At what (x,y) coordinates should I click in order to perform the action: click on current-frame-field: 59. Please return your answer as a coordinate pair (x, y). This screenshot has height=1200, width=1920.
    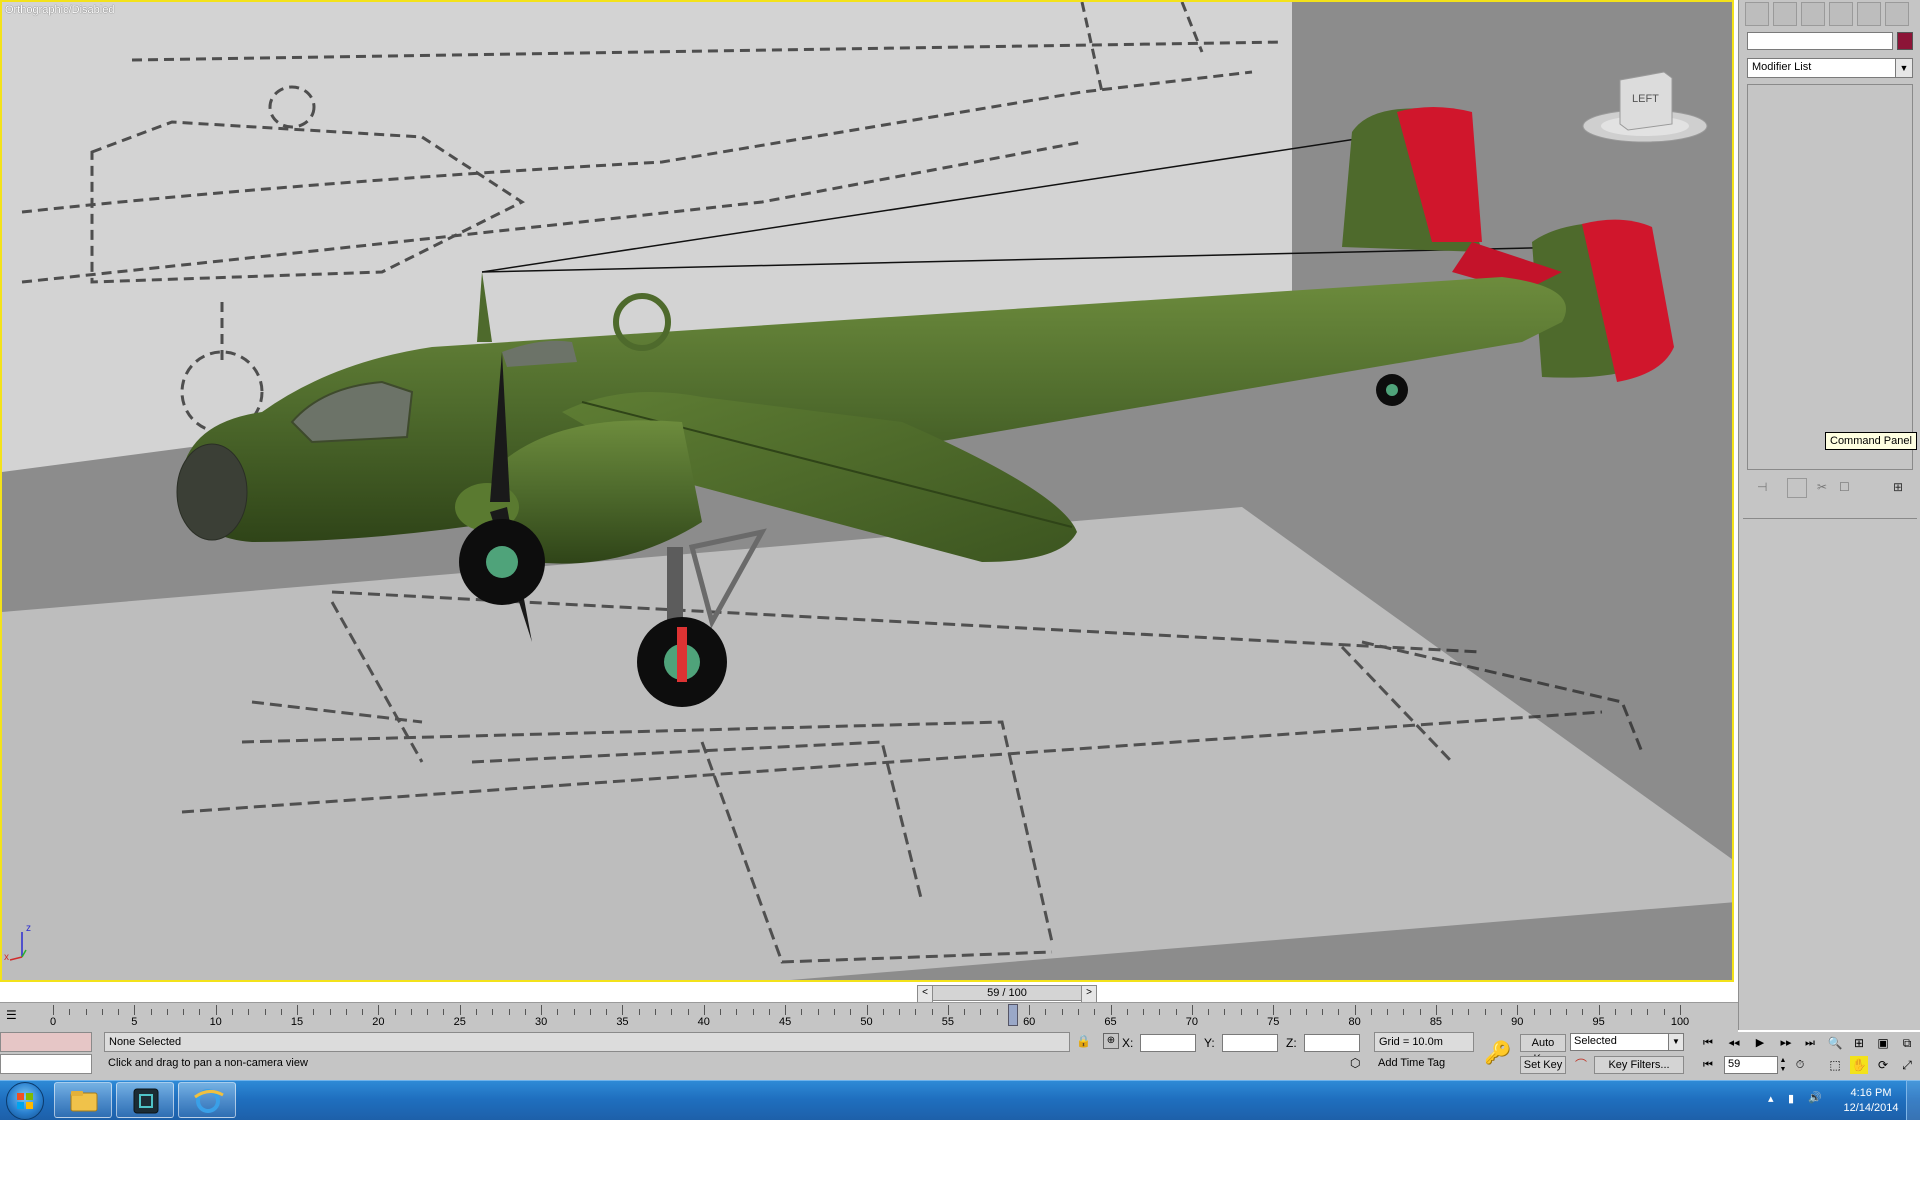
    Looking at the image, I should click on (1751, 1065).